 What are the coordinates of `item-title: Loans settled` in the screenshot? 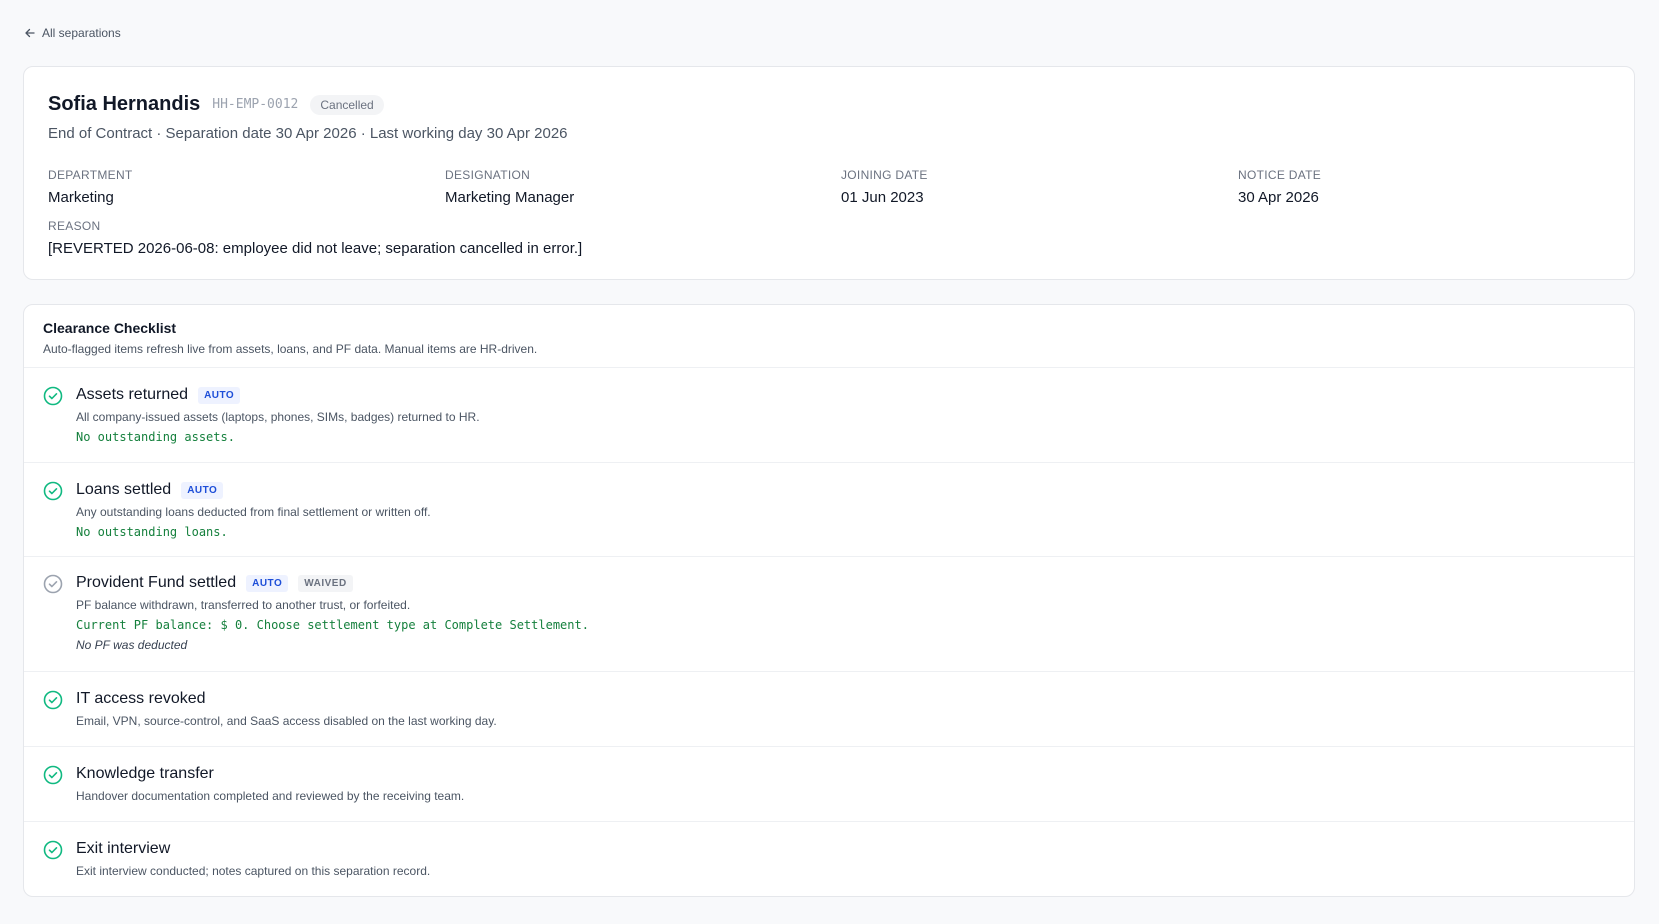 It's located at (124, 489).